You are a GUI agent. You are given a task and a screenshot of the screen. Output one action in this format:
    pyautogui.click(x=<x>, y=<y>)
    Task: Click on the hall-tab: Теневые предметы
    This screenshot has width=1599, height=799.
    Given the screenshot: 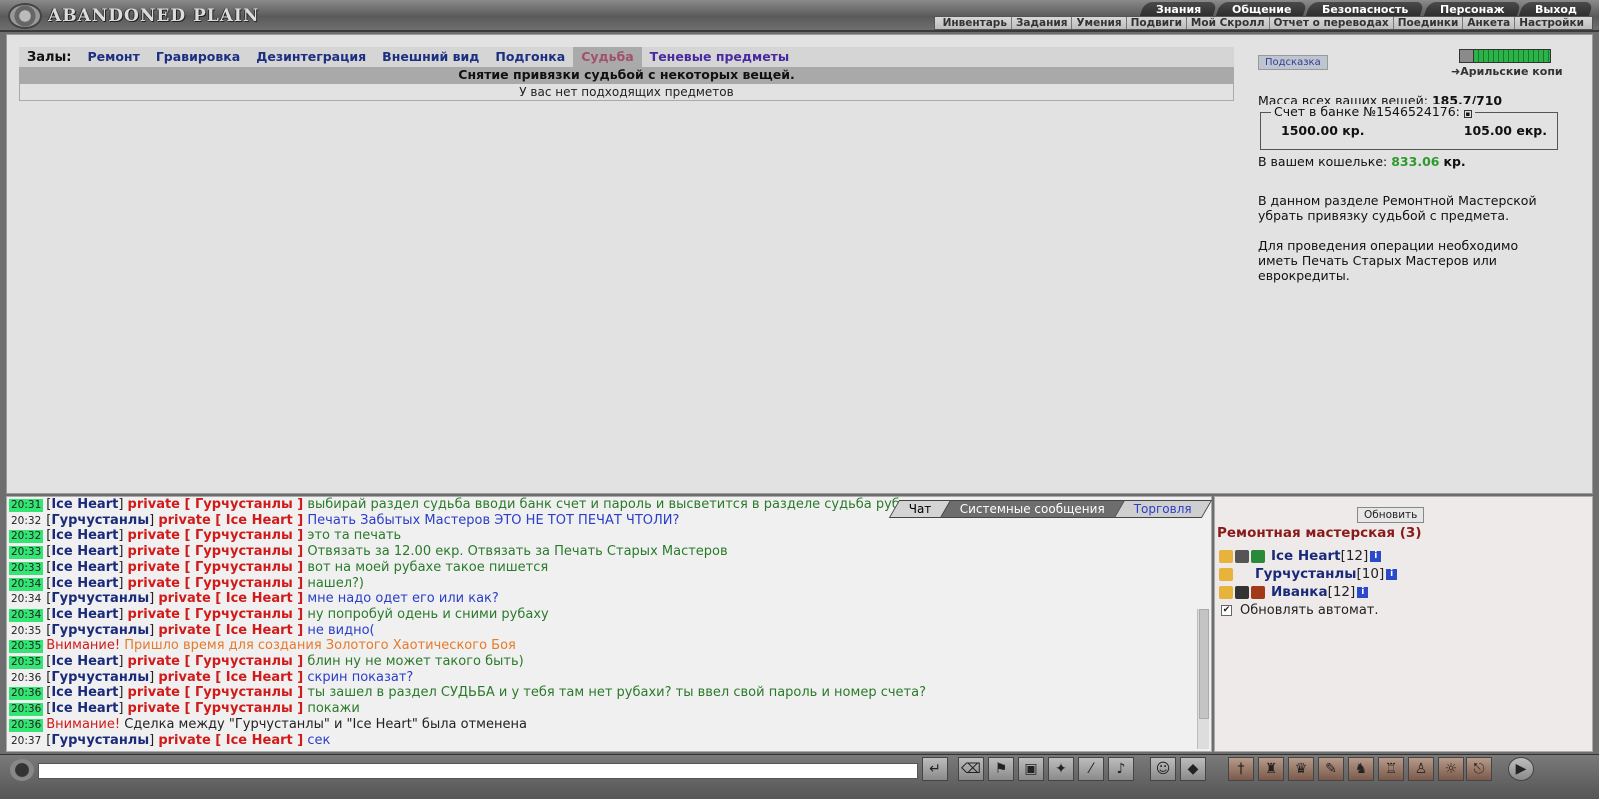 What is the action you would take?
    pyautogui.click(x=720, y=57)
    